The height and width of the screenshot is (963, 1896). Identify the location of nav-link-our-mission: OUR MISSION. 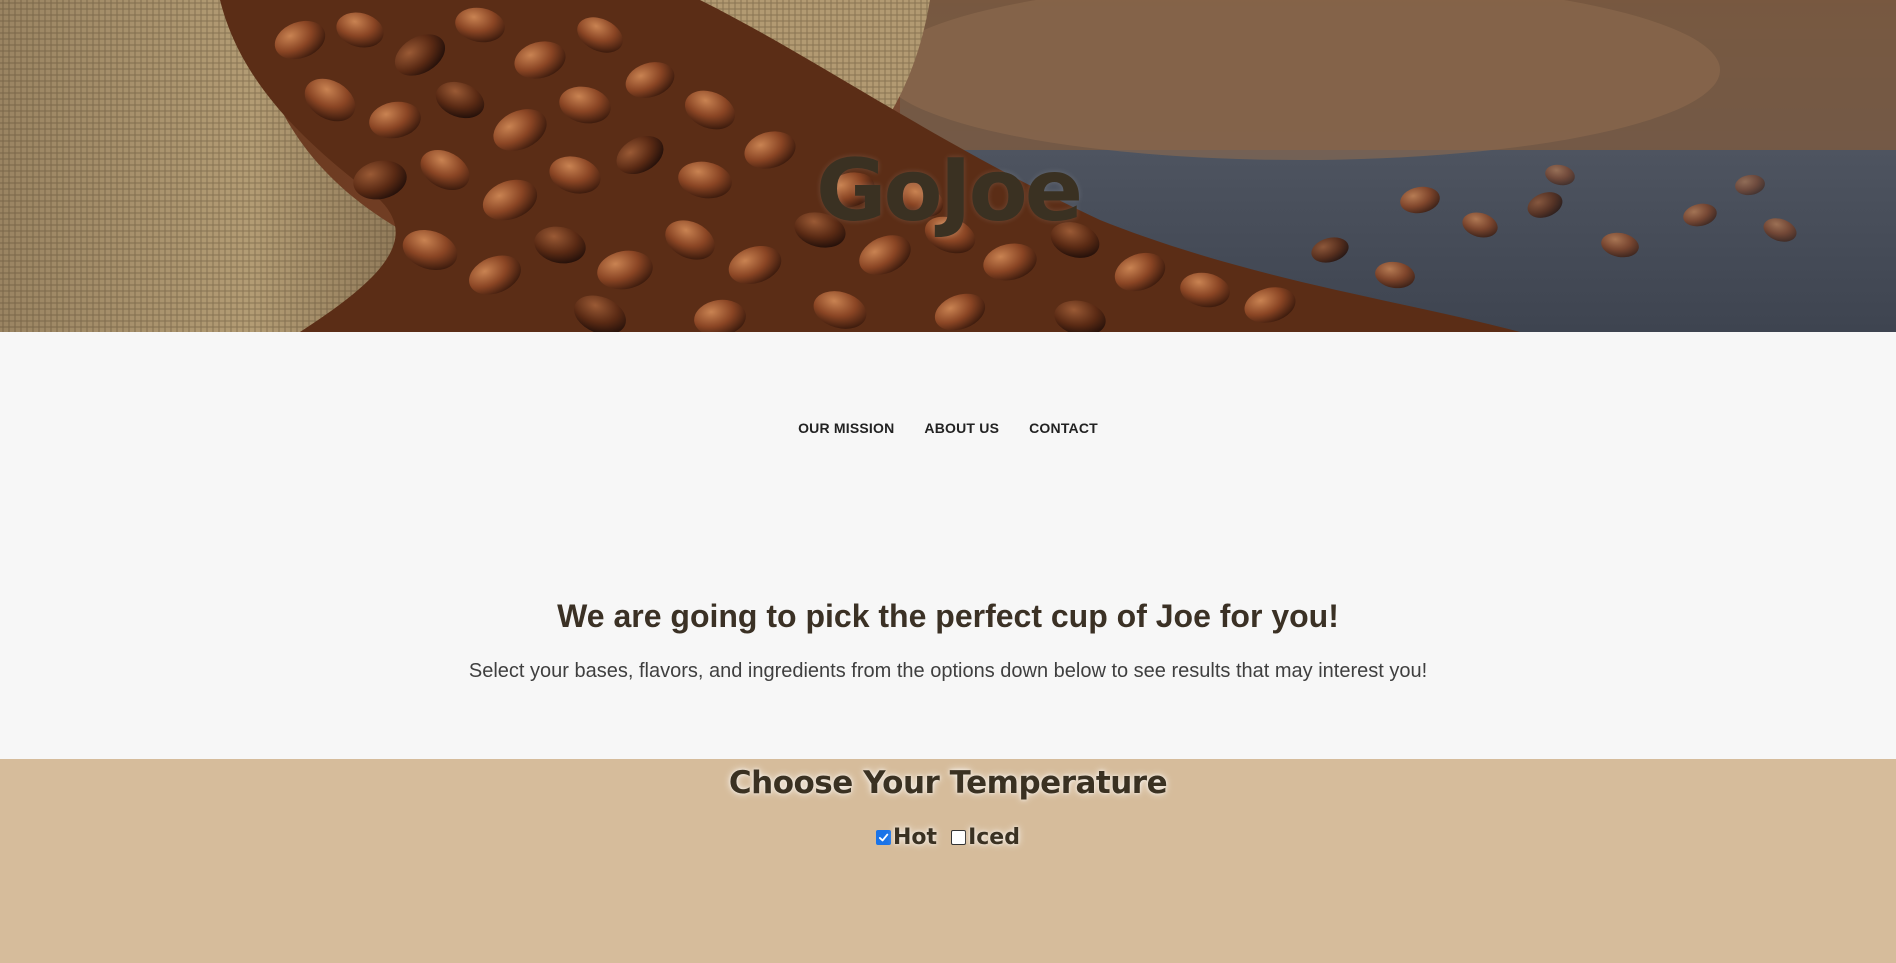
(846, 428).